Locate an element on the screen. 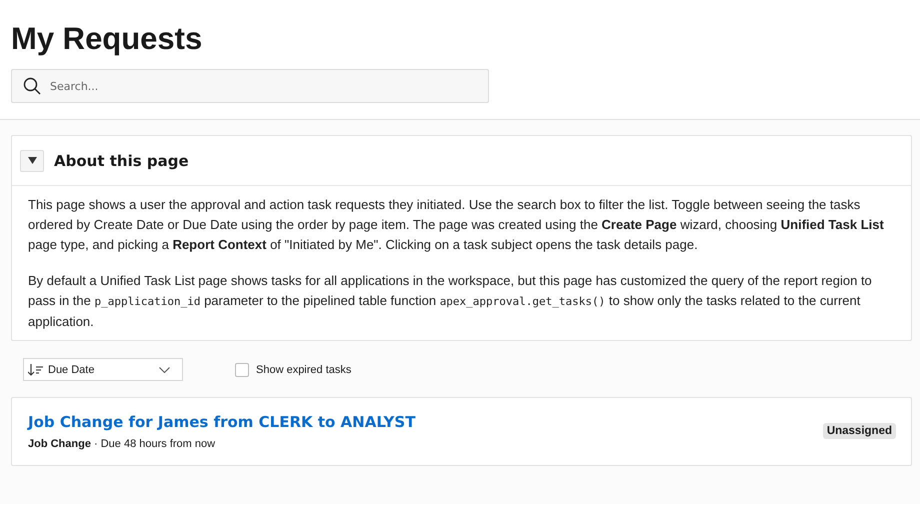  description-paragraph: By default a Unified Task List page shows tasks for all applications in the workspace, but this page has customized the query of the report region to pass in the p_application_id parameter to the pipelined table function apex_approval.get_tasks() to show only the tasks related to the current application. is located at coordinates (450, 301).